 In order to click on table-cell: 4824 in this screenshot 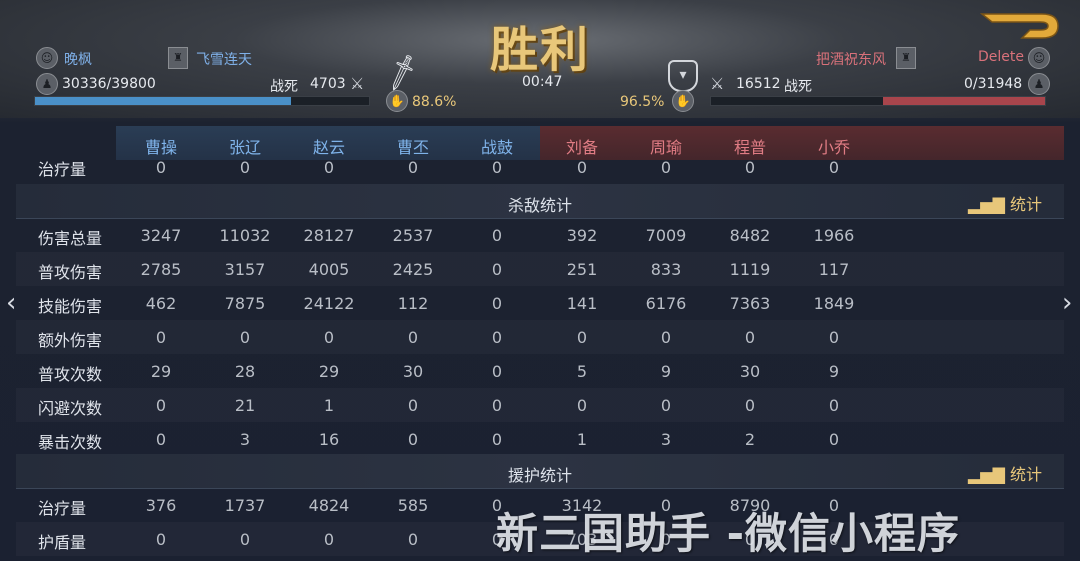, I will do `click(329, 505)`.